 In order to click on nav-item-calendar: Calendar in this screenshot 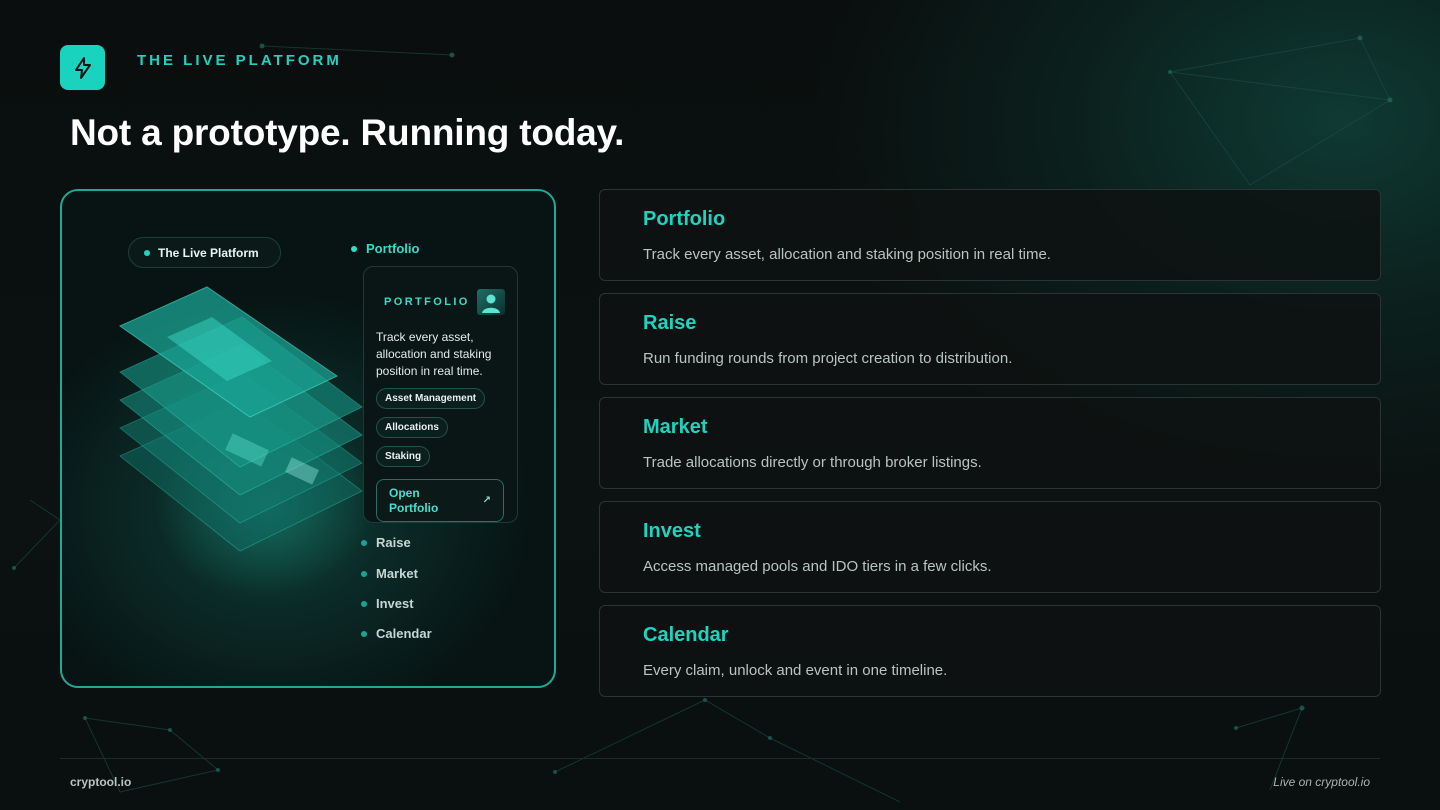, I will do `click(396, 633)`.